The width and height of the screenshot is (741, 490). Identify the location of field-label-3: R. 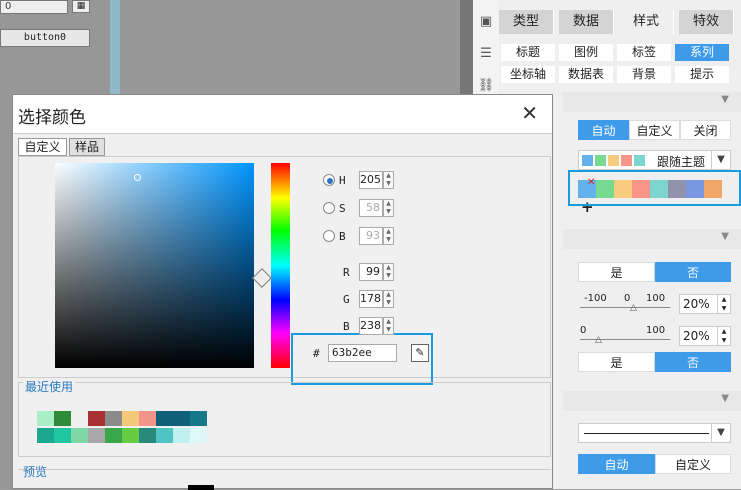
(346, 272).